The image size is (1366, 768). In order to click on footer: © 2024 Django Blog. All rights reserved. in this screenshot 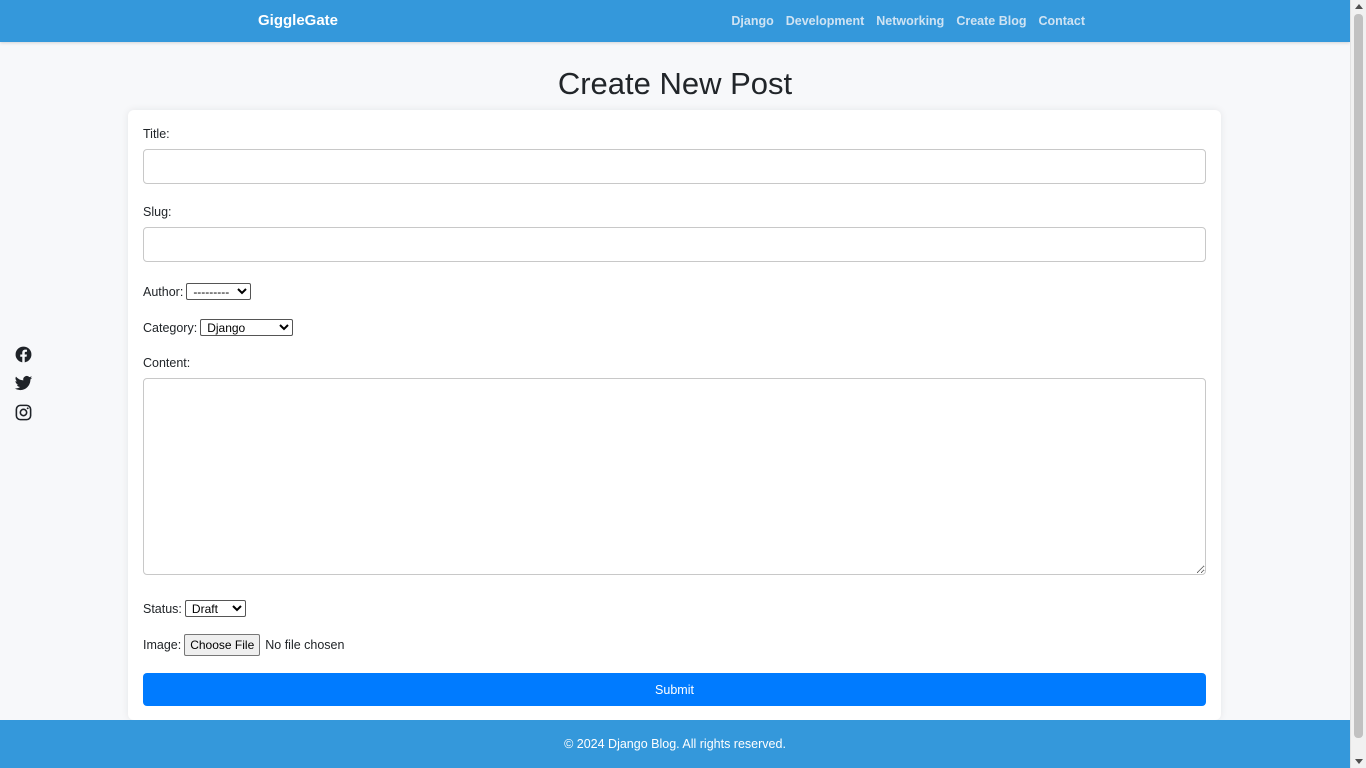, I will do `click(675, 744)`.